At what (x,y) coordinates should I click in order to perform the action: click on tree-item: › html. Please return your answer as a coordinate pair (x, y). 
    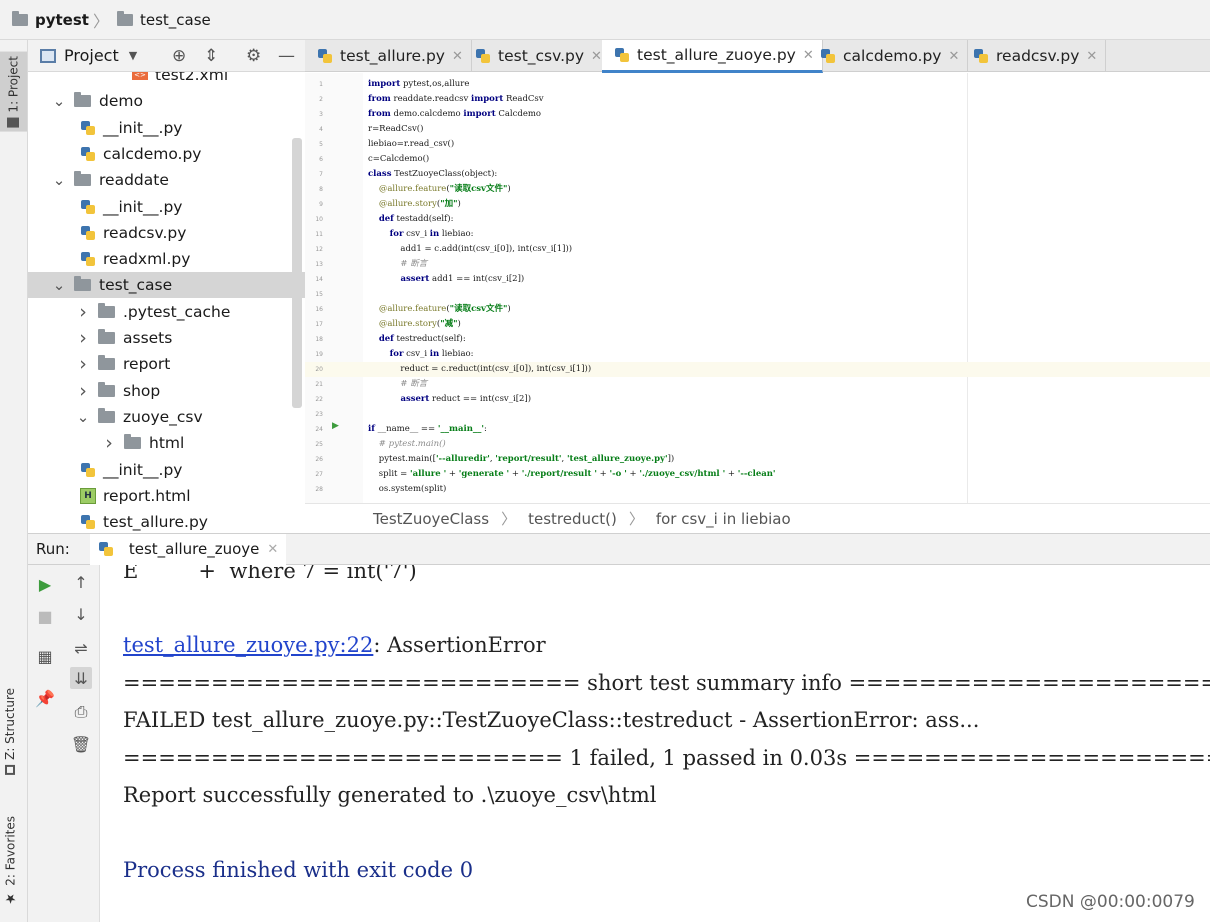
    Looking at the image, I should click on (166, 443).